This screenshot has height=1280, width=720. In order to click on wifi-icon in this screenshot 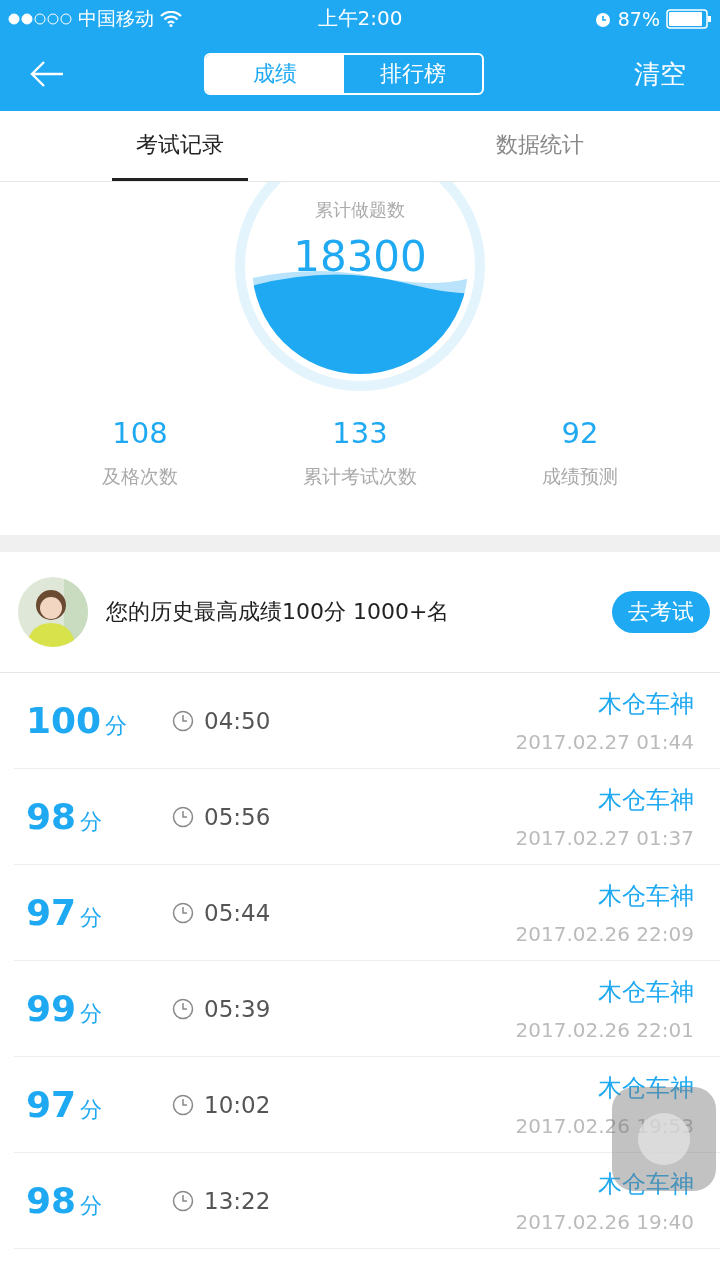, I will do `click(171, 18)`.